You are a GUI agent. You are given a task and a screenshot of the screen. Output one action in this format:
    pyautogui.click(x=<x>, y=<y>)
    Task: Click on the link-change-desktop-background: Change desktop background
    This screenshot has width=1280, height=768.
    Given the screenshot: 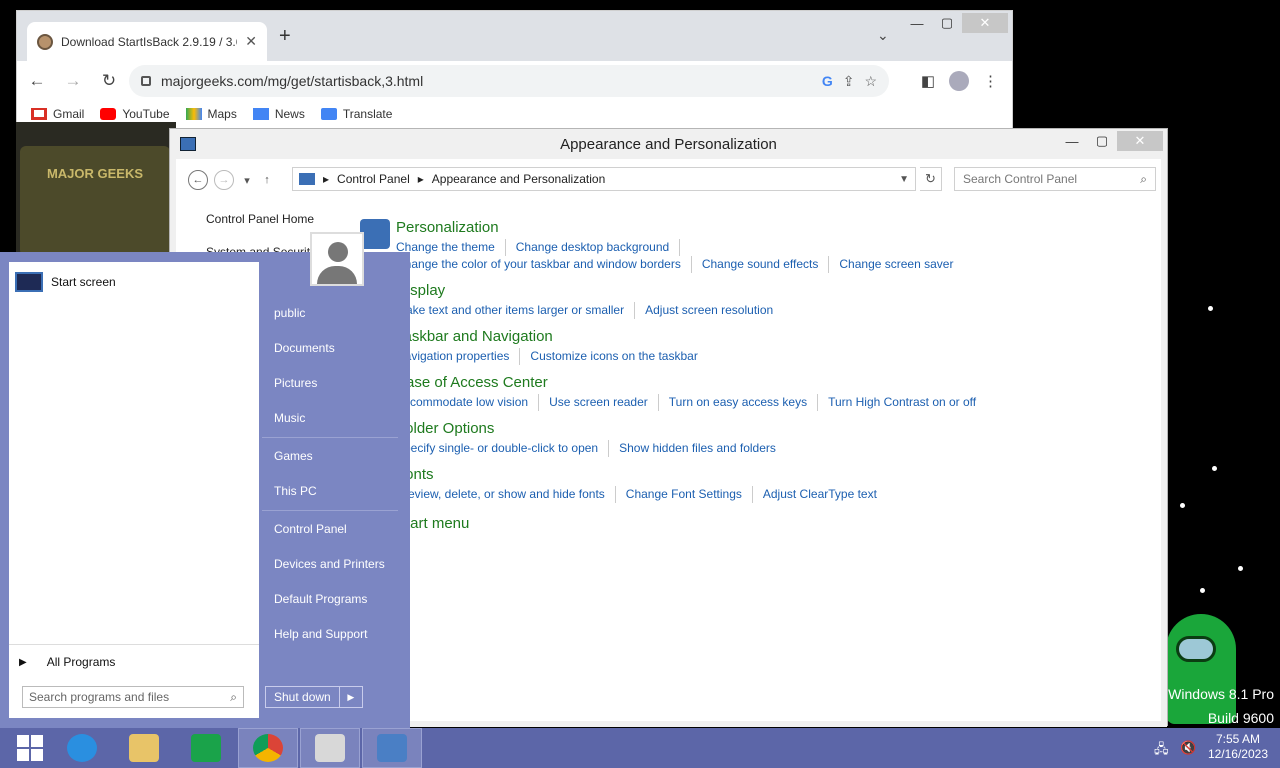 What is the action you would take?
    pyautogui.click(x=598, y=247)
    